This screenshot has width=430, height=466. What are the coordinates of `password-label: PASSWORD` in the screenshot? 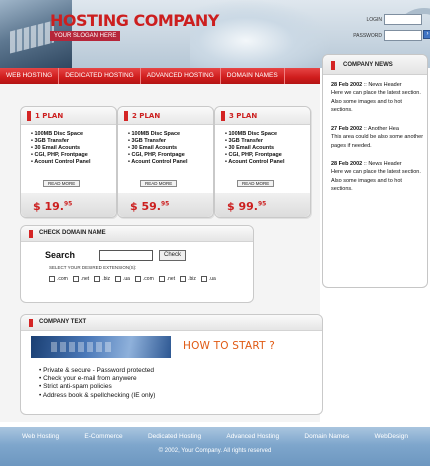 It's located at (367, 36).